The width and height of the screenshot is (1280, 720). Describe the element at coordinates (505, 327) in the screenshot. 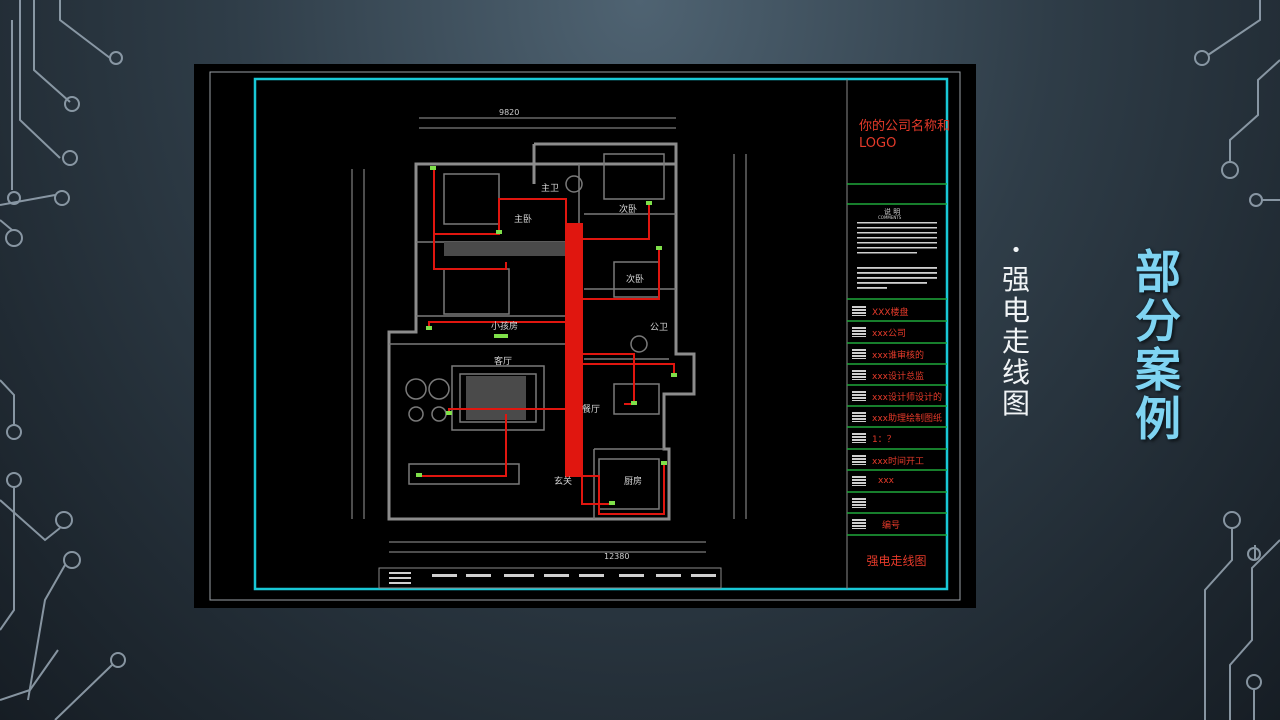

I see `room-kids: 小孩房` at that location.